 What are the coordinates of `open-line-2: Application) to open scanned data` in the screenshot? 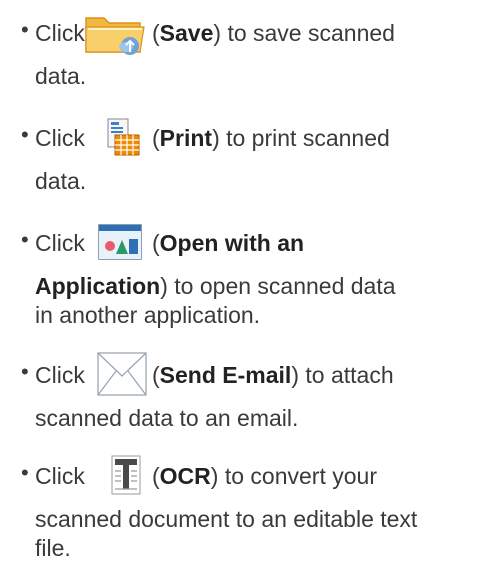 It's located at (215, 286).